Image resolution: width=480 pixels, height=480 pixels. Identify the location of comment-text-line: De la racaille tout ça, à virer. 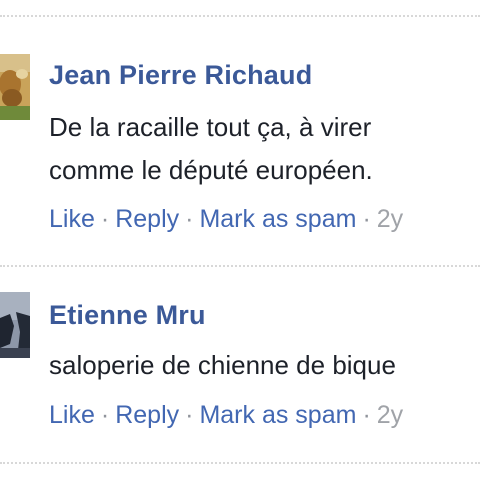
(210, 127).